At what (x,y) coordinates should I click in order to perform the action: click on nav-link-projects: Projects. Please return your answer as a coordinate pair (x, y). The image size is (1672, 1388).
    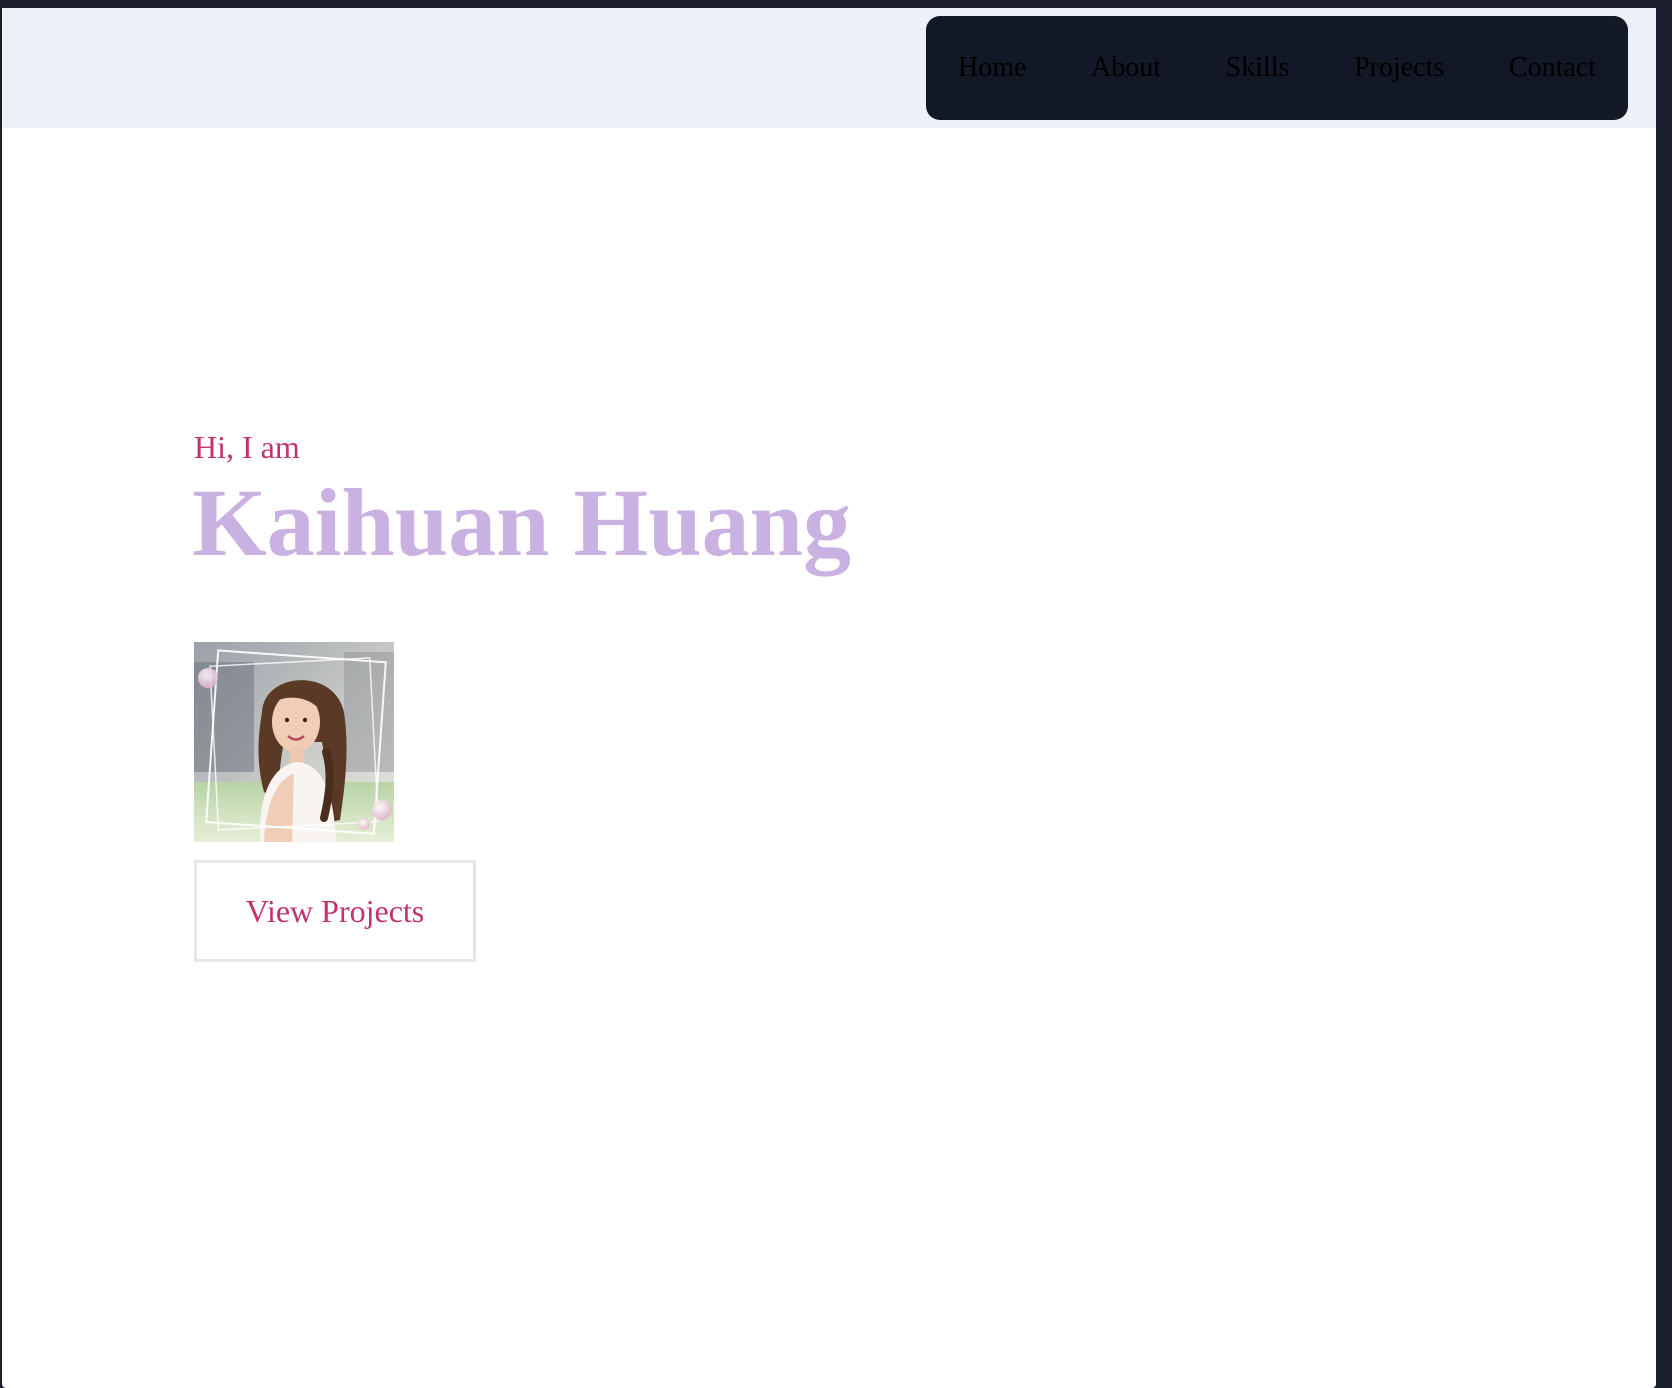
    Looking at the image, I should click on (1399, 68).